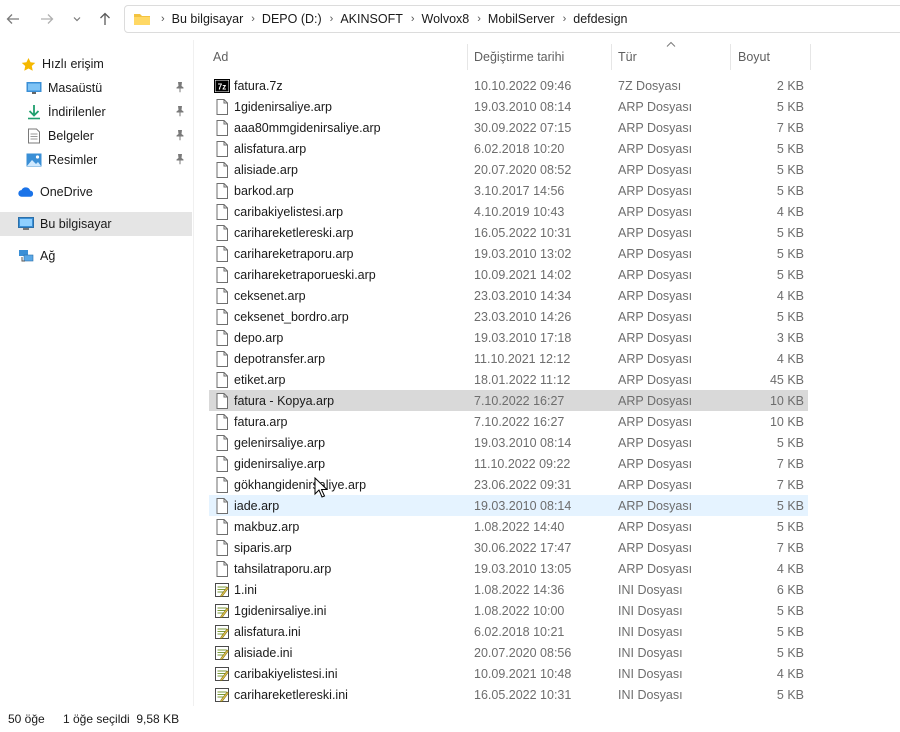 This screenshot has width=900, height=732. I want to click on sidebar-item-desktop: Masaüstü, so click(96, 88).